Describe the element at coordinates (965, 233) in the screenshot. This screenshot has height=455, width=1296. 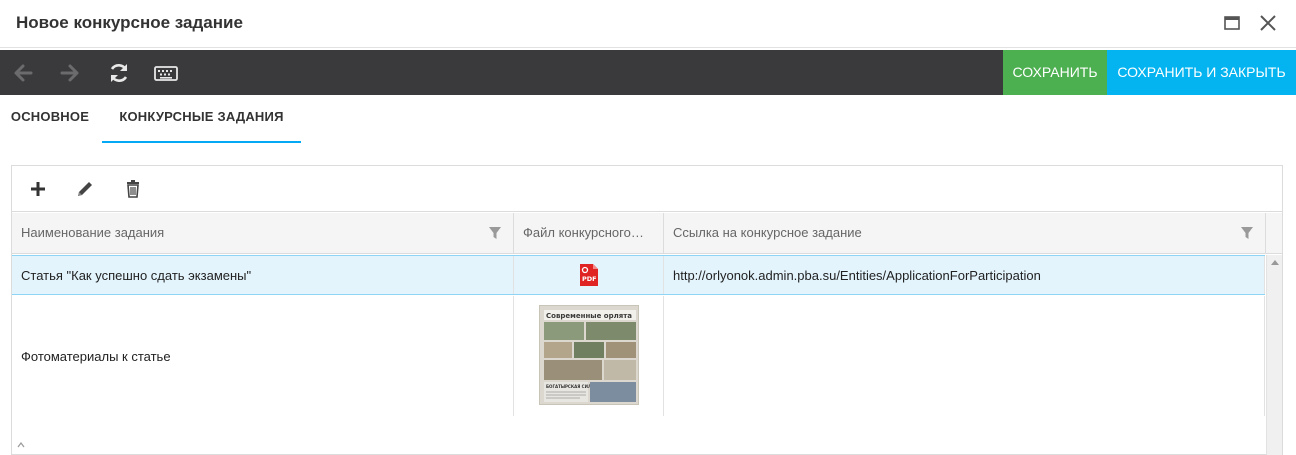
I see `column-header-link: Ссылка на конкурсное задание` at that location.